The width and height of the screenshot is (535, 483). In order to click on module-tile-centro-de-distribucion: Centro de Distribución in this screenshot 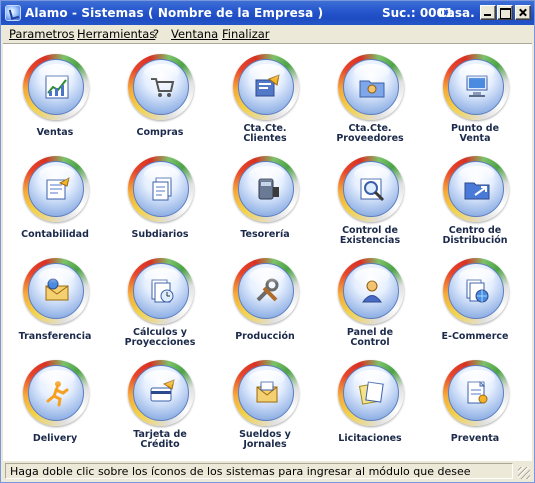, I will do `click(475, 201)`.